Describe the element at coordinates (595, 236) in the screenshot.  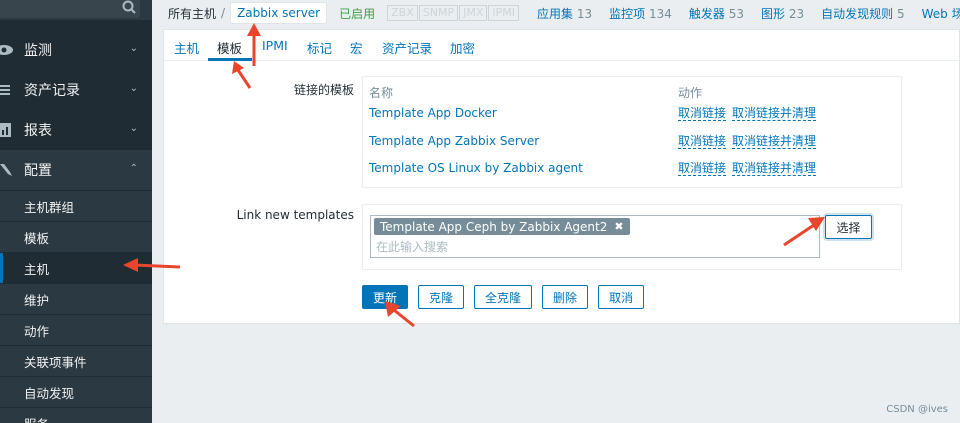
I see `template-multiselect: Template App Ceph by Zabbix Agent2 ✖` at that location.